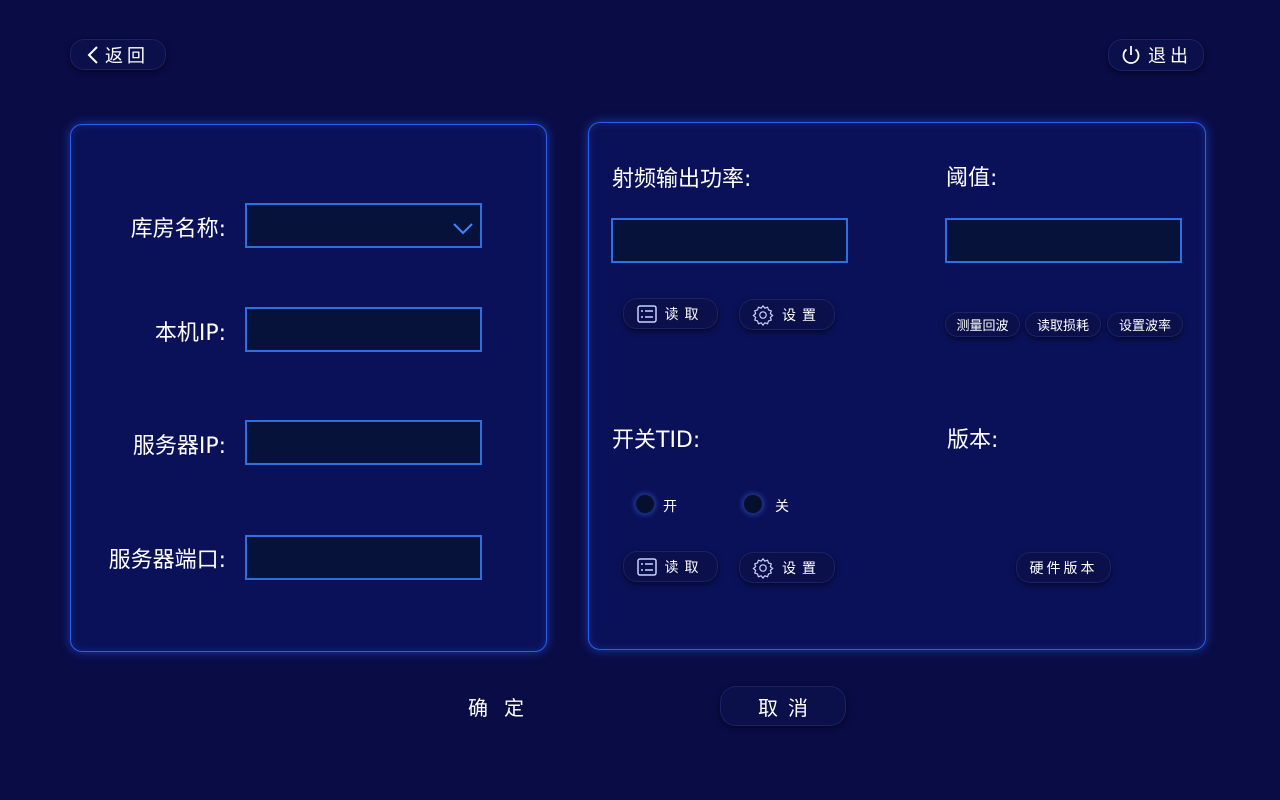  I want to click on read-loss-button: 读取损耗, so click(1063, 324).